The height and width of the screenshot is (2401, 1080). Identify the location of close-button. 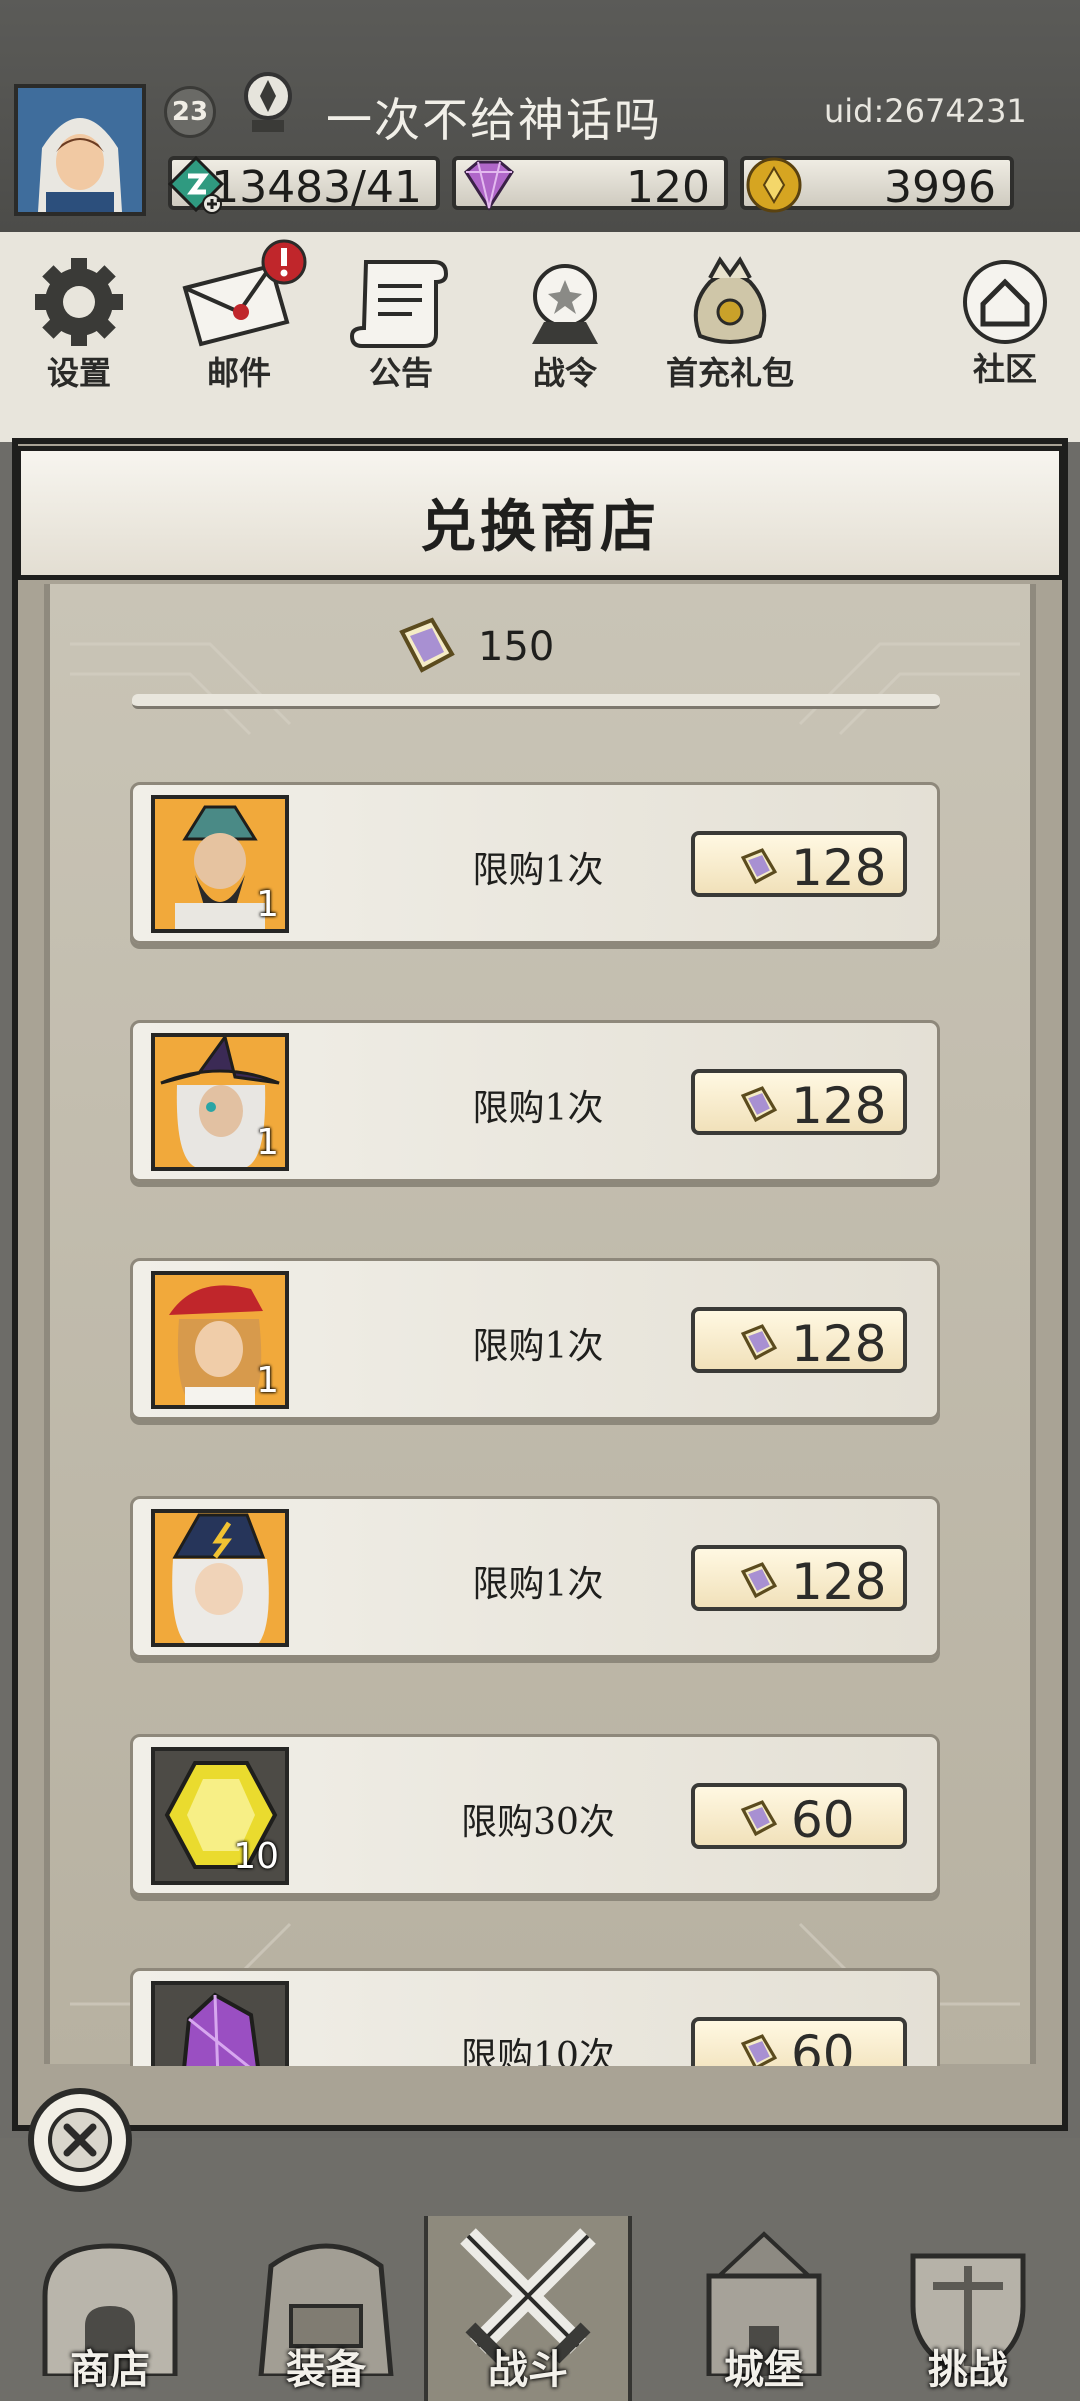
(80, 2140).